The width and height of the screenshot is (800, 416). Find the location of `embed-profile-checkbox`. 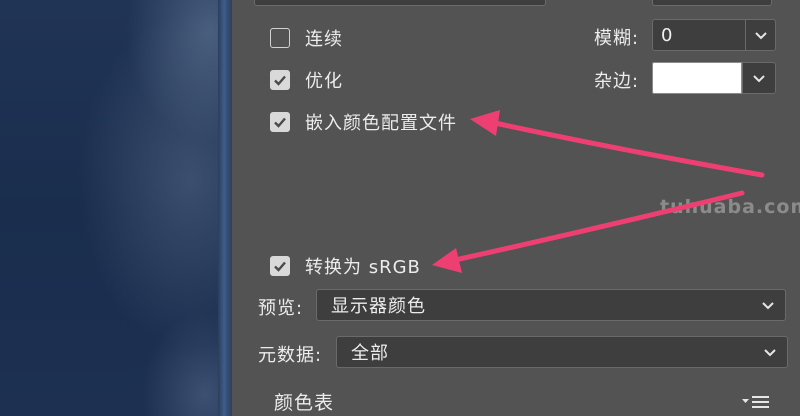

embed-profile-checkbox is located at coordinates (280, 122).